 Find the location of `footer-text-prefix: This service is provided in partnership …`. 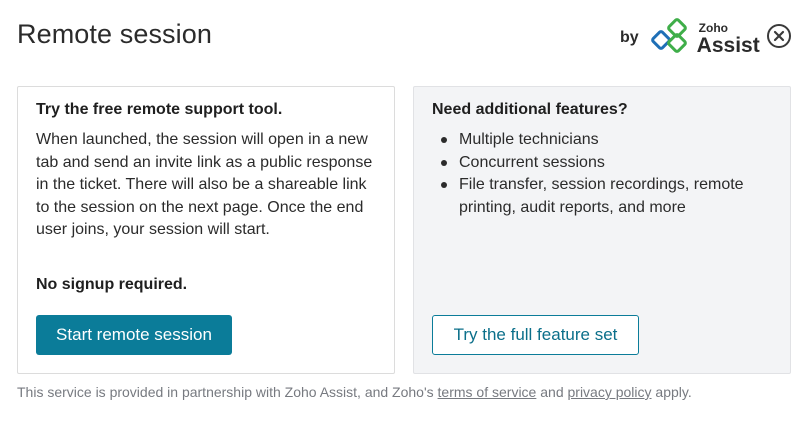

footer-text-prefix: This service is provided in partnership … is located at coordinates (227, 392).